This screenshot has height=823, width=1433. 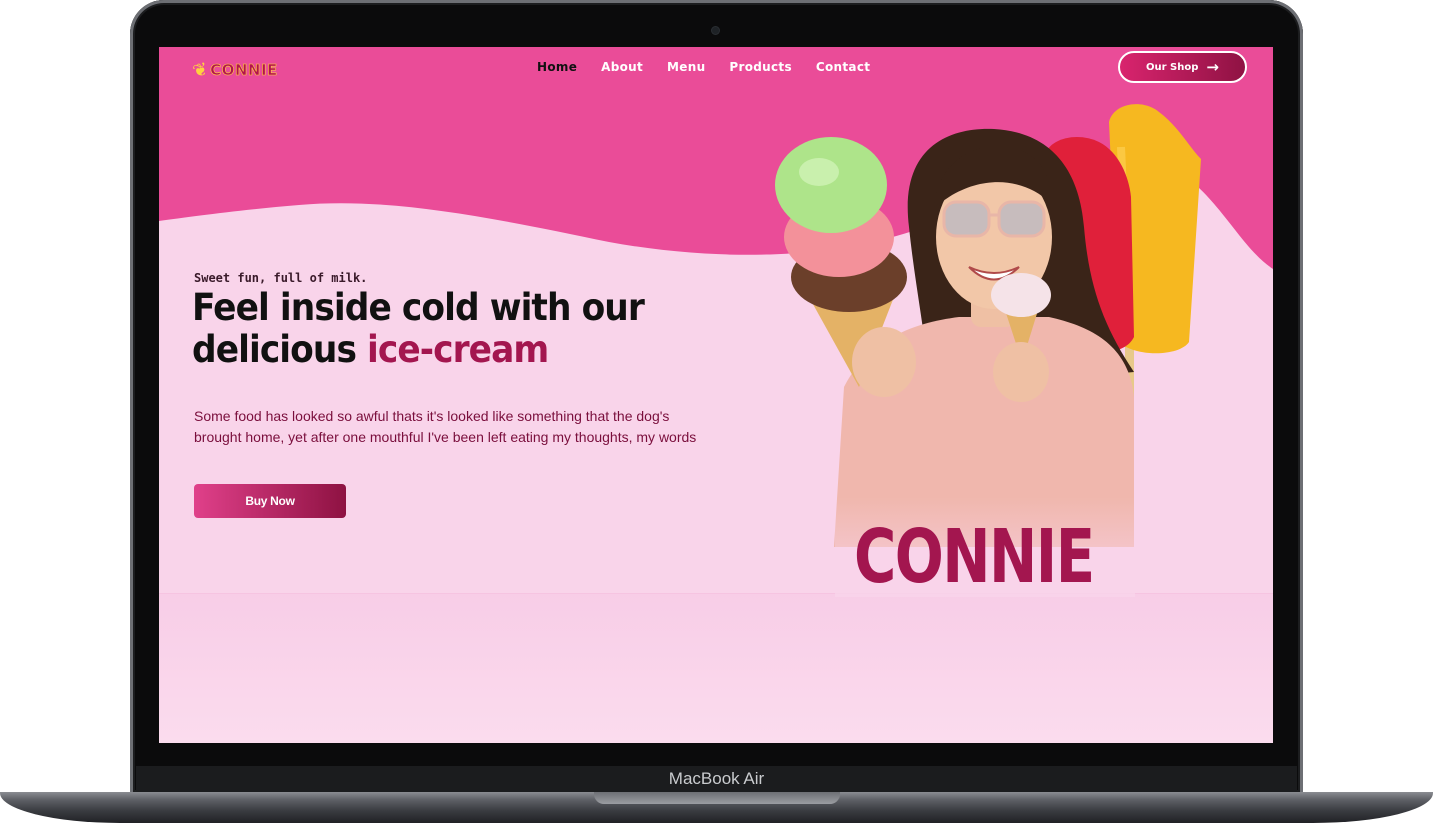 I want to click on laptop-notch, so click(x=717, y=798).